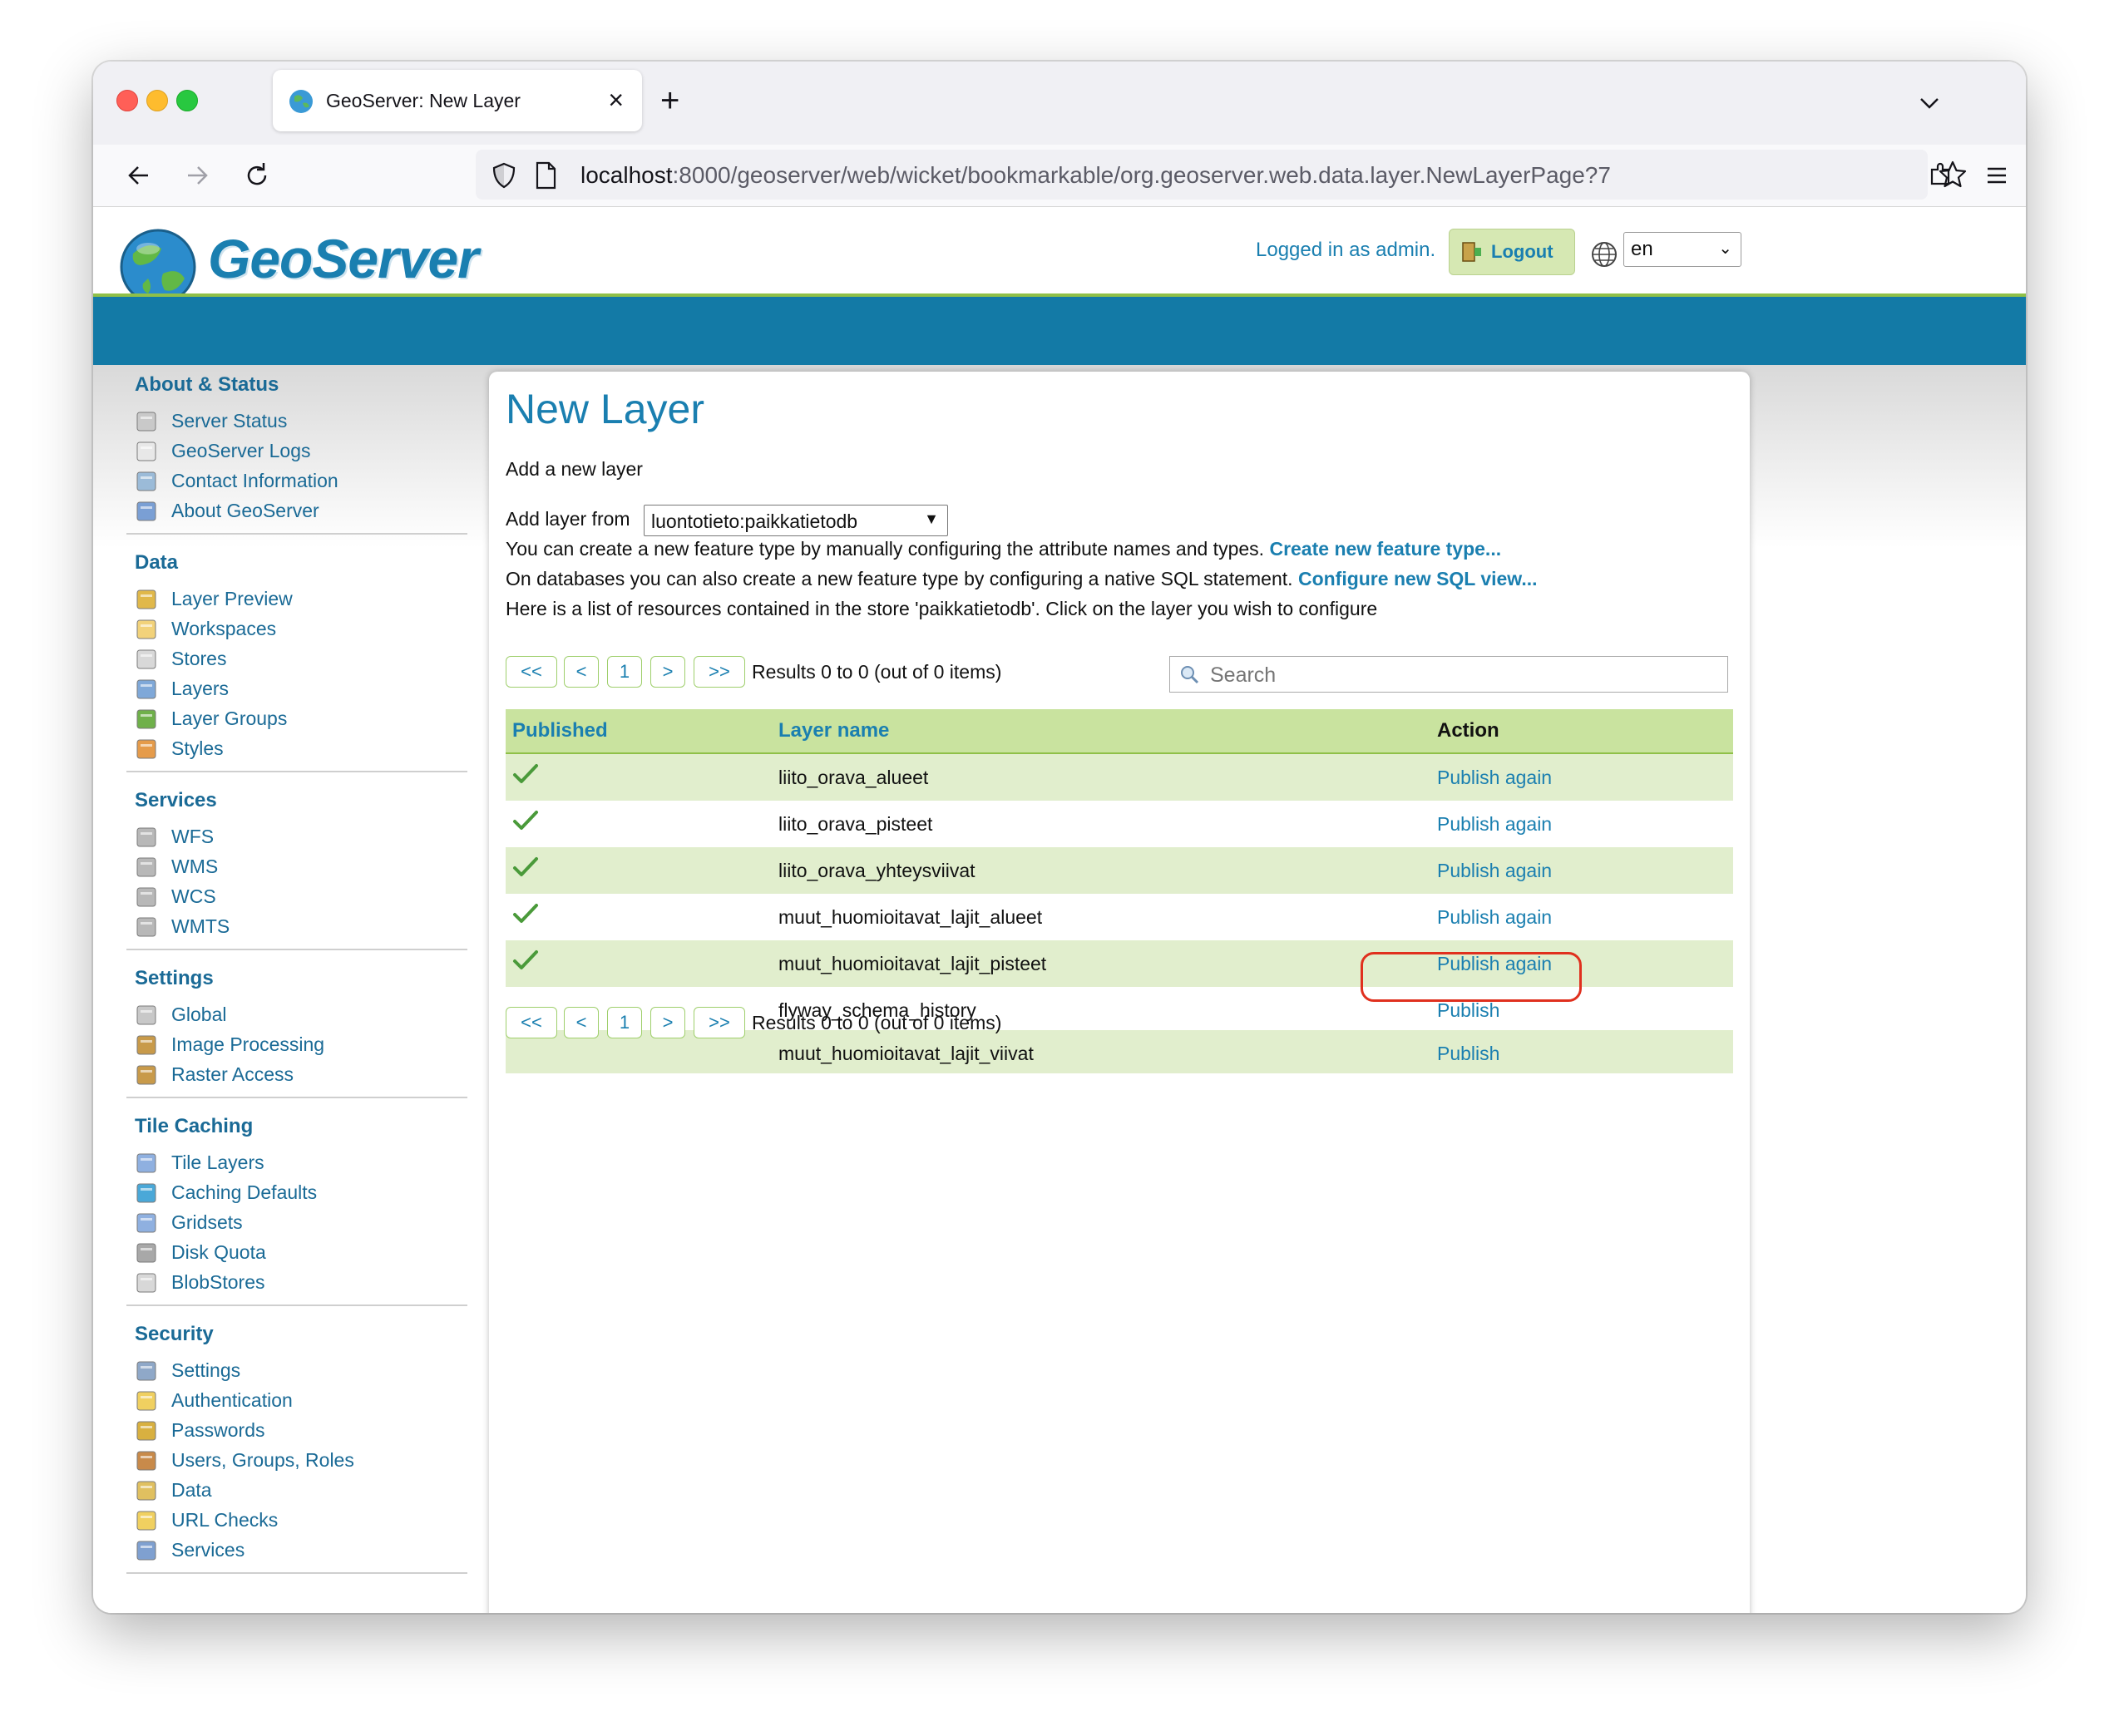 The image size is (2119, 1736). Describe the element at coordinates (1119, 870) in the screenshot. I see `table-row: liito_orava_yhteysviivat Publish again` at that location.